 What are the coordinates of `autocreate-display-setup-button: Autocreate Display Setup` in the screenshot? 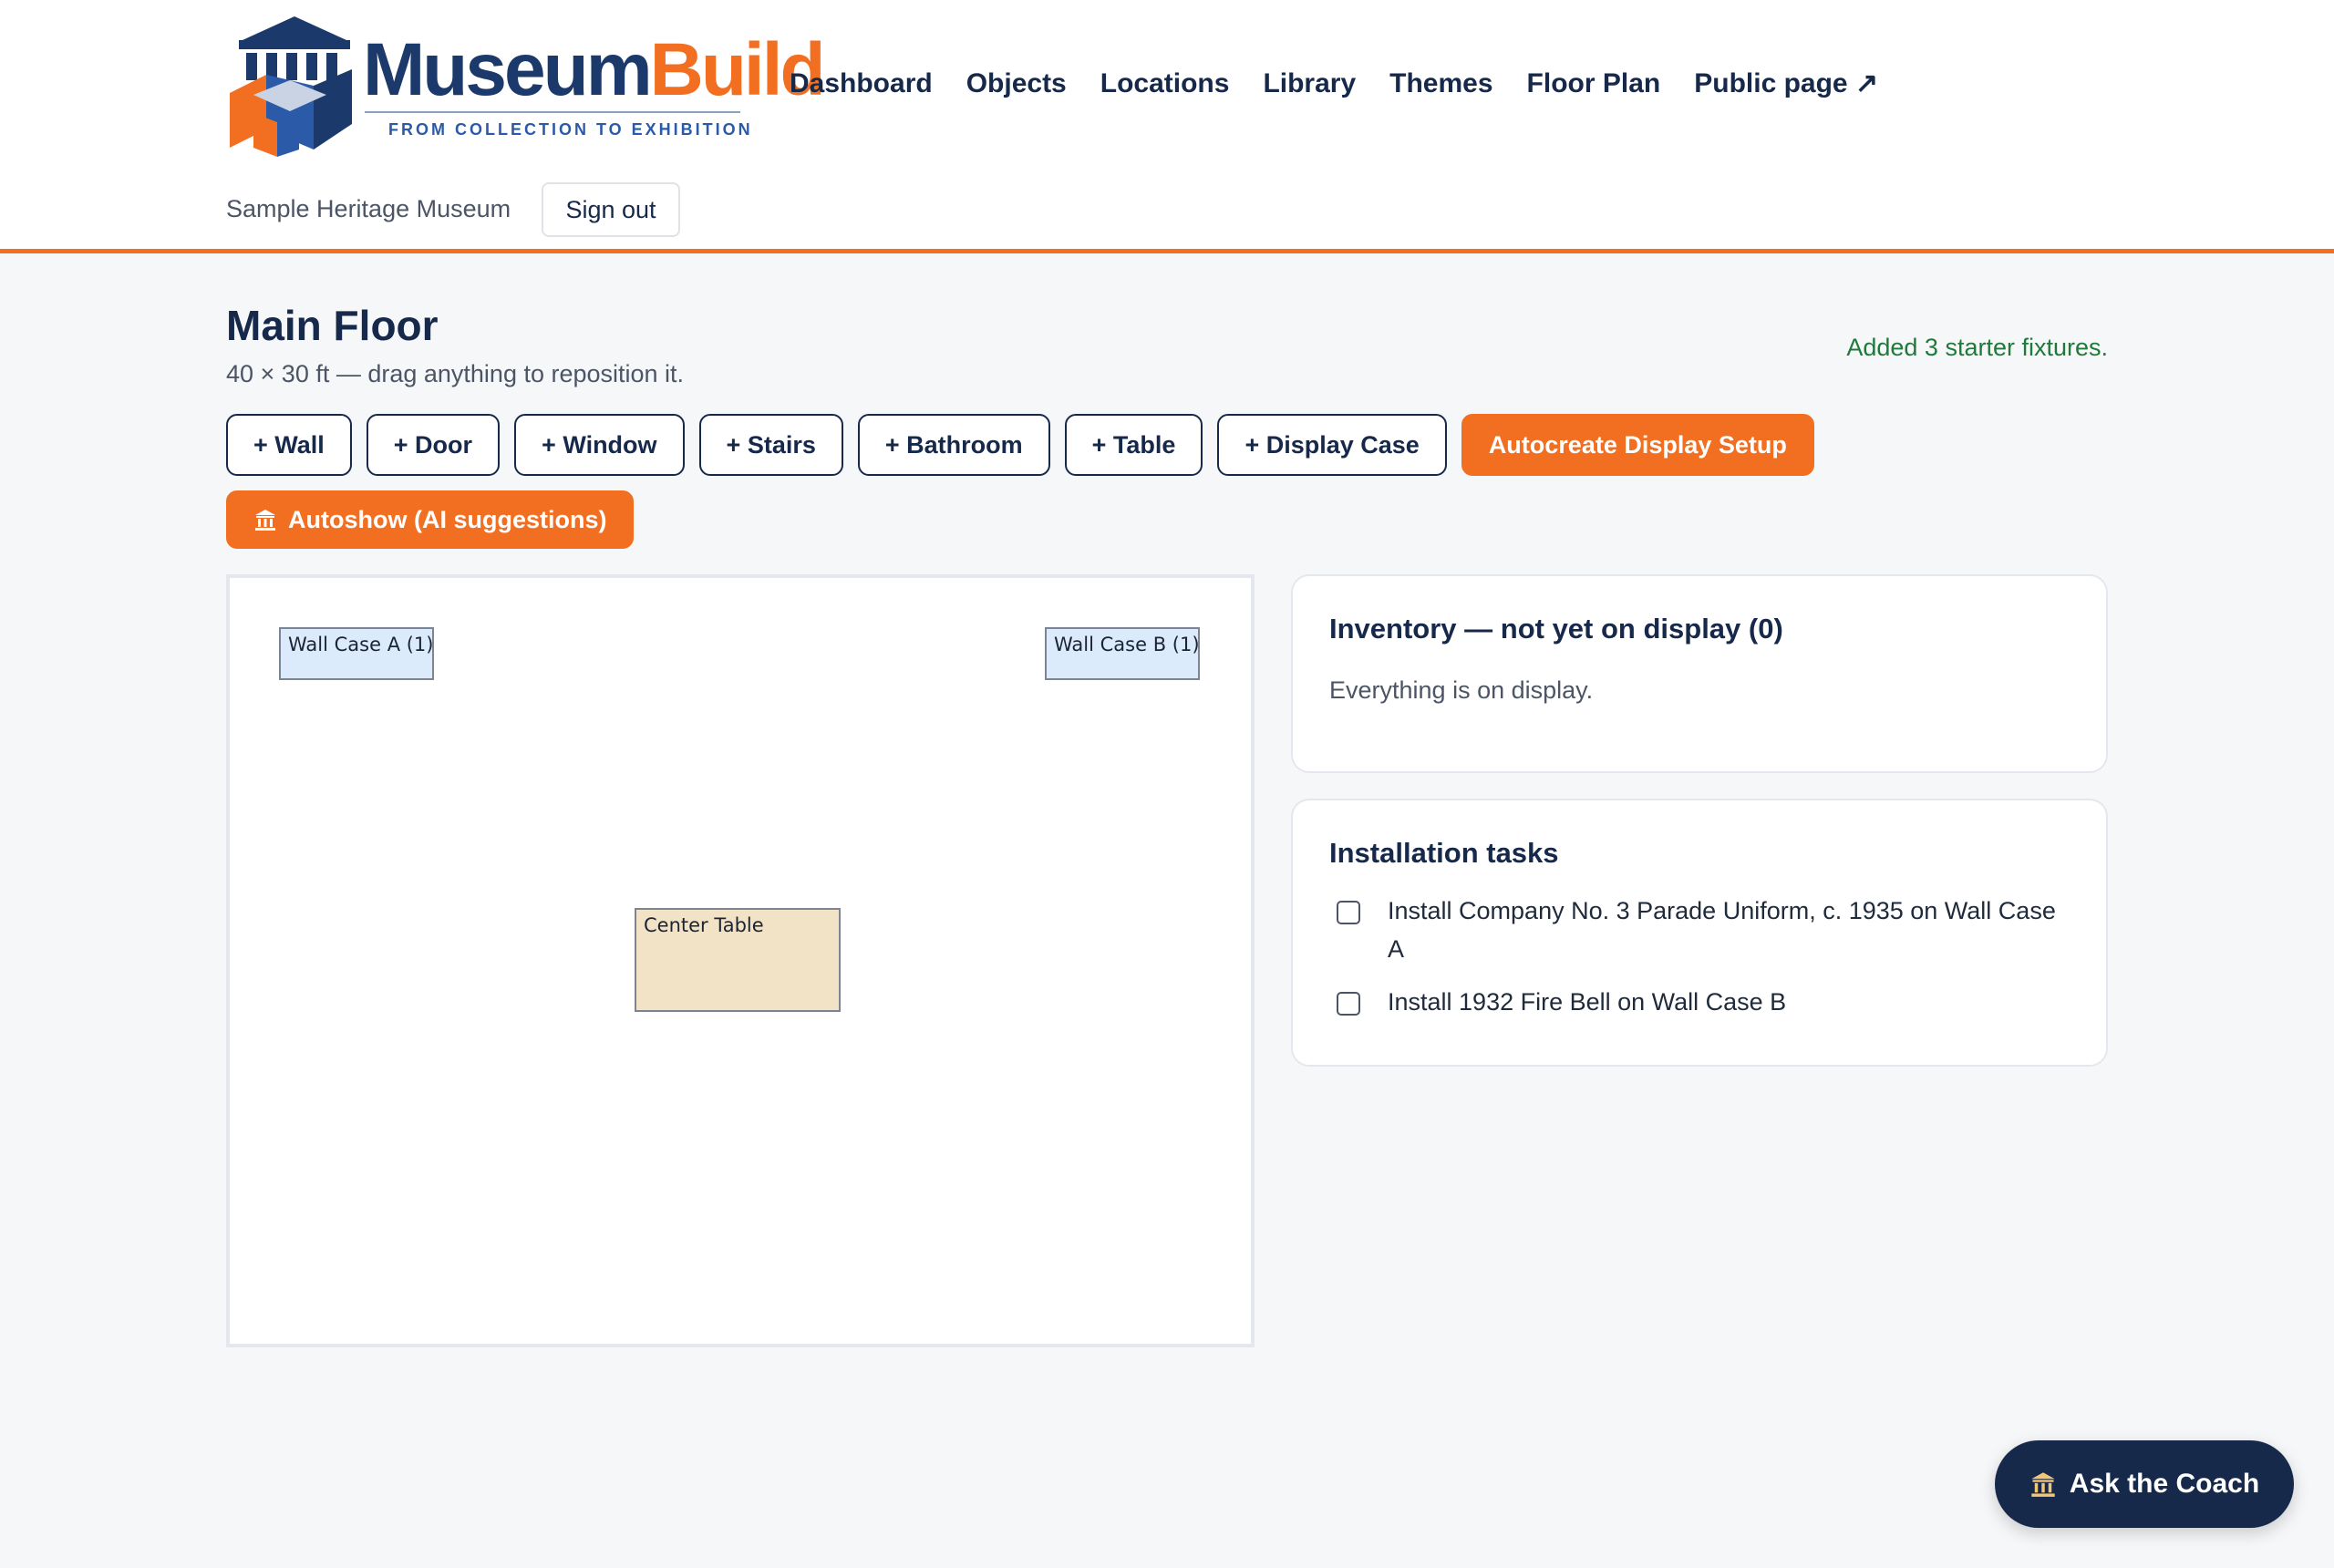 It's located at (1637, 445).